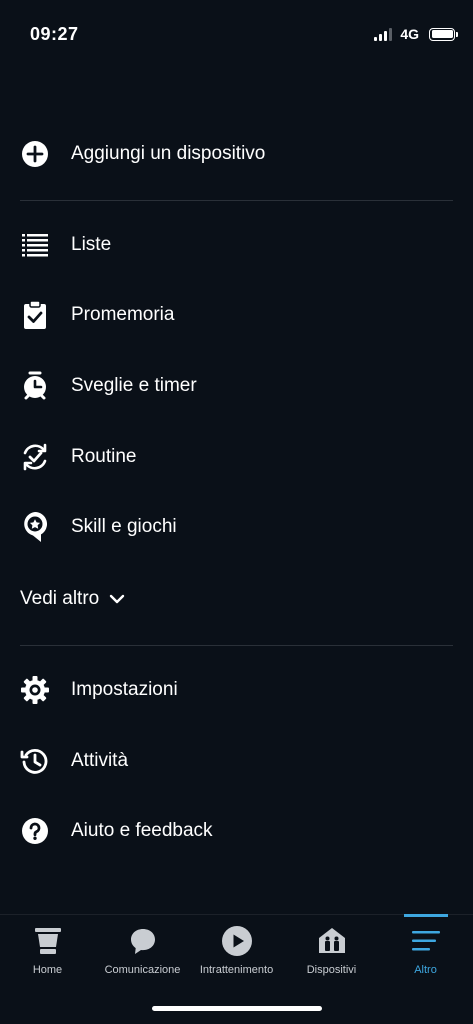 This screenshot has height=1024, width=473. I want to click on menu-item-routines: Routine, so click(236, 457).